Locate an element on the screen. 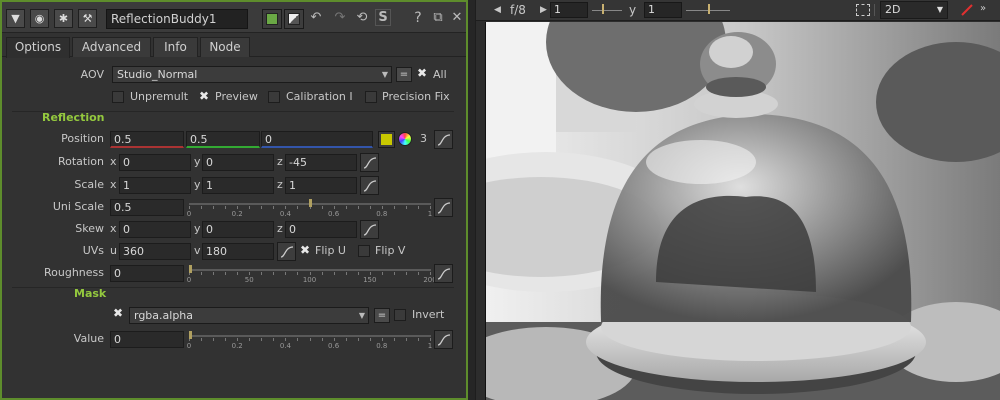 The image size is (1000, 400). calibration-checkbox is located at coordinates (274, 97).